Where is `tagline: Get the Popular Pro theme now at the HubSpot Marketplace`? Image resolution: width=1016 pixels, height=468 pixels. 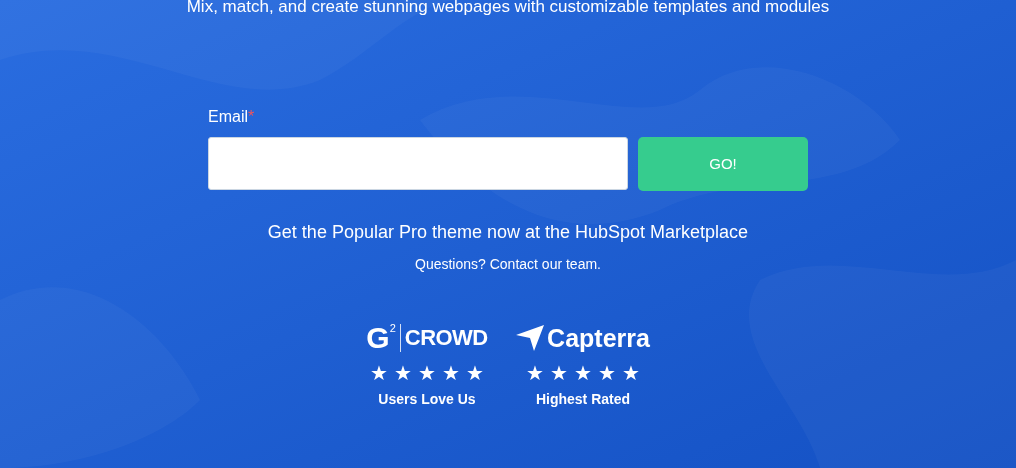
tagline: Get the Popular Pro theme now at the HubSpot Marketplace is located at coordinates (508, 232).